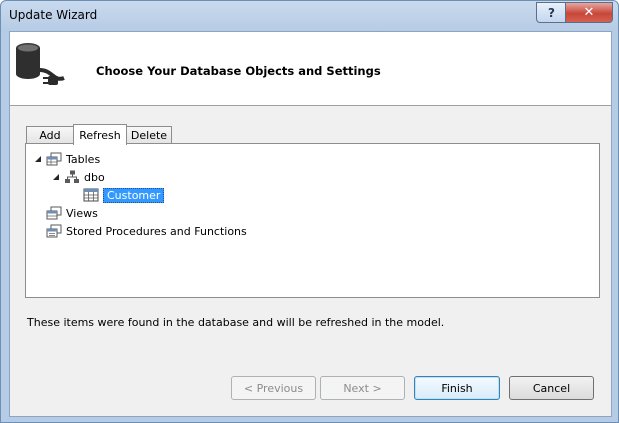 This screenshot has height=423, width=619. What do you see at coordinates (273, 388) in the screenshot?
I see `previous-button: < Previous` at bounding box center [273, 388].